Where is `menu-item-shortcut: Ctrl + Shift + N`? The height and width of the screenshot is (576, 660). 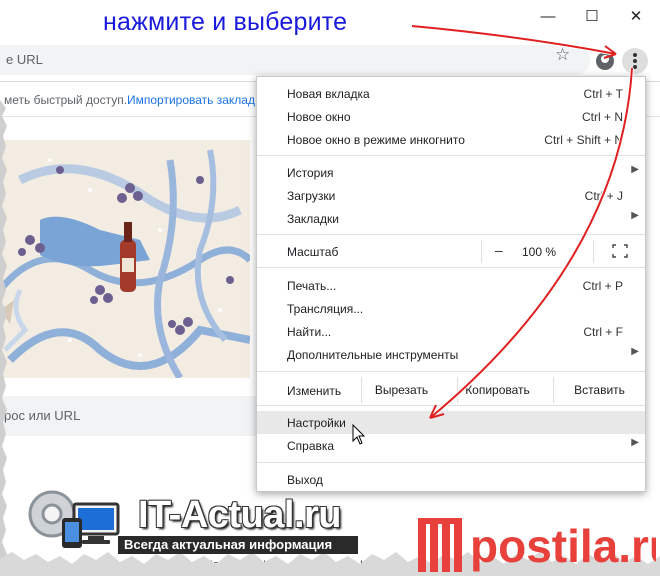 menu-item-shortcut: Ctrl + Shift + N is located at coordinates (583, 140).